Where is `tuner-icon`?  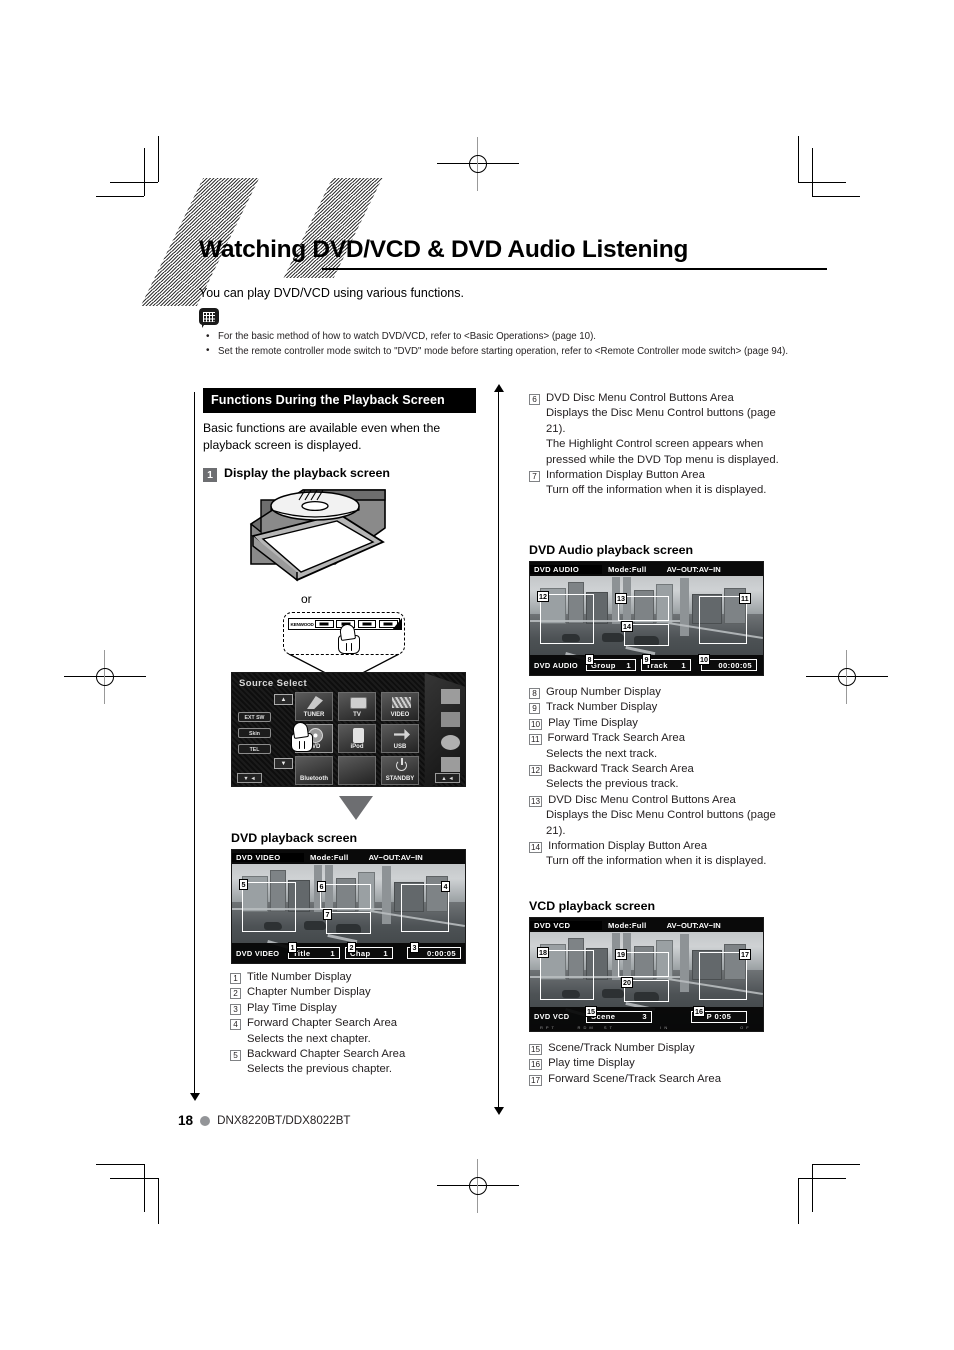 tuner-icon is located at coordinates (315, 702).